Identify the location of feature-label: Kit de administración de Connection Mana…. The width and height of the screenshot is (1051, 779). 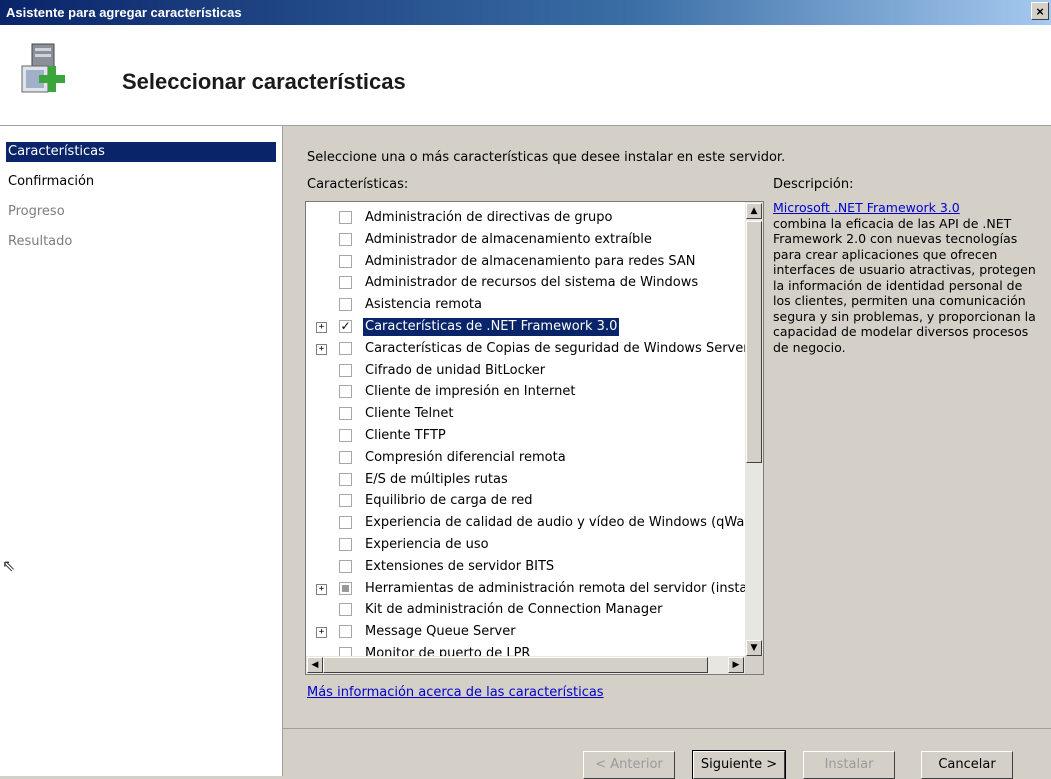
(514, 610).